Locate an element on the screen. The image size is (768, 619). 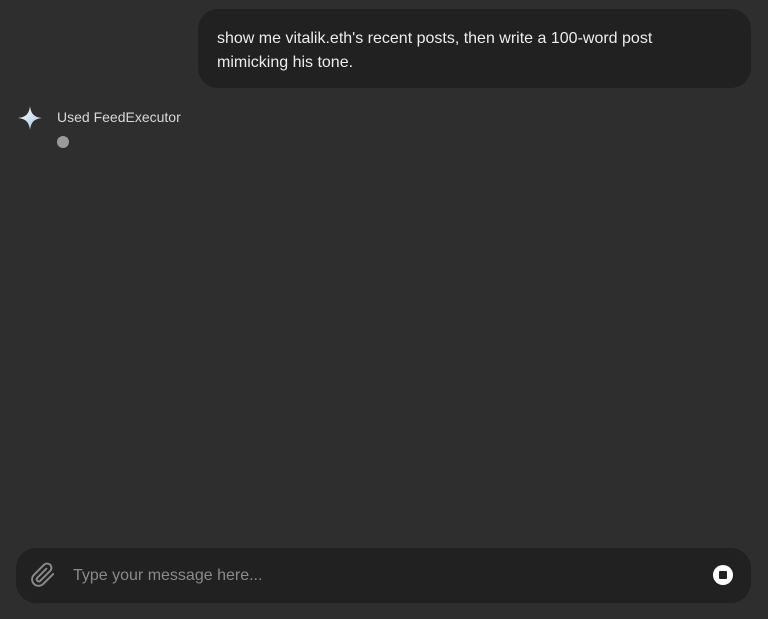
stop-icon is located at coordinates (723, 575).